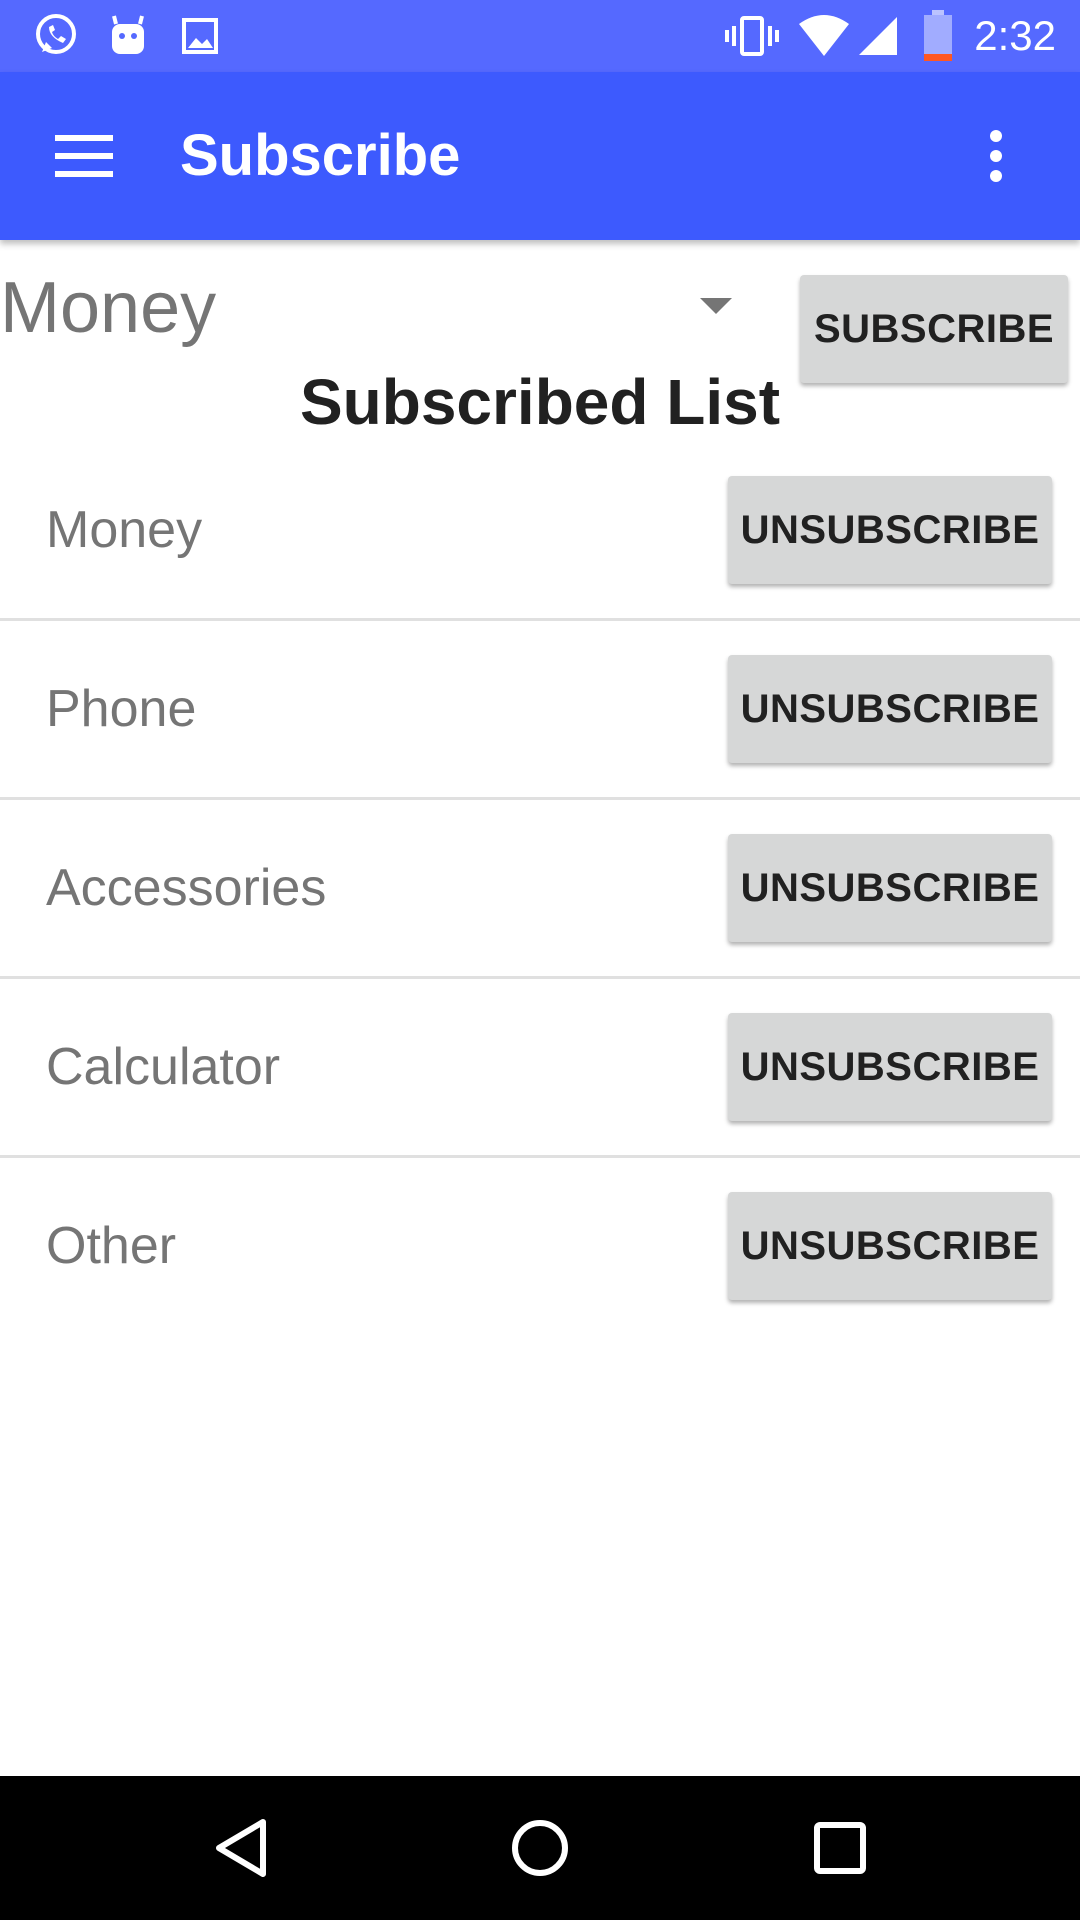 Image resolution: width=1080 pixels, height=1920 pixels. What do you see at coordinates (824, 36) in the screenshot?
I see `wifi-icon` at bounding box center [824, 36].